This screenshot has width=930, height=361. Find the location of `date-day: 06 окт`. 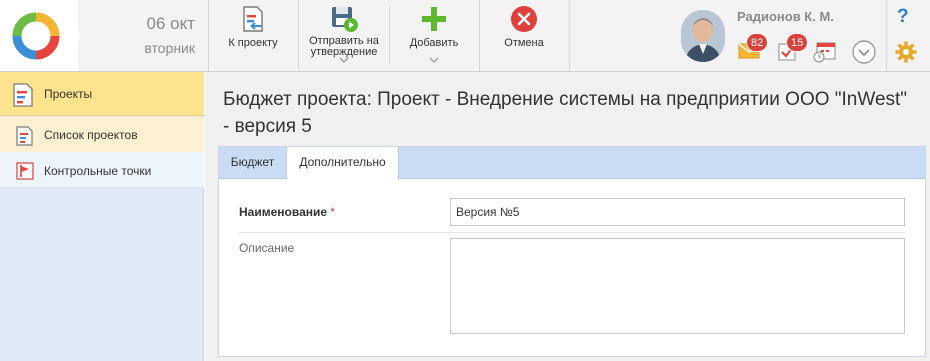

date-day: 06 окт is located at coordinates (170, 23).